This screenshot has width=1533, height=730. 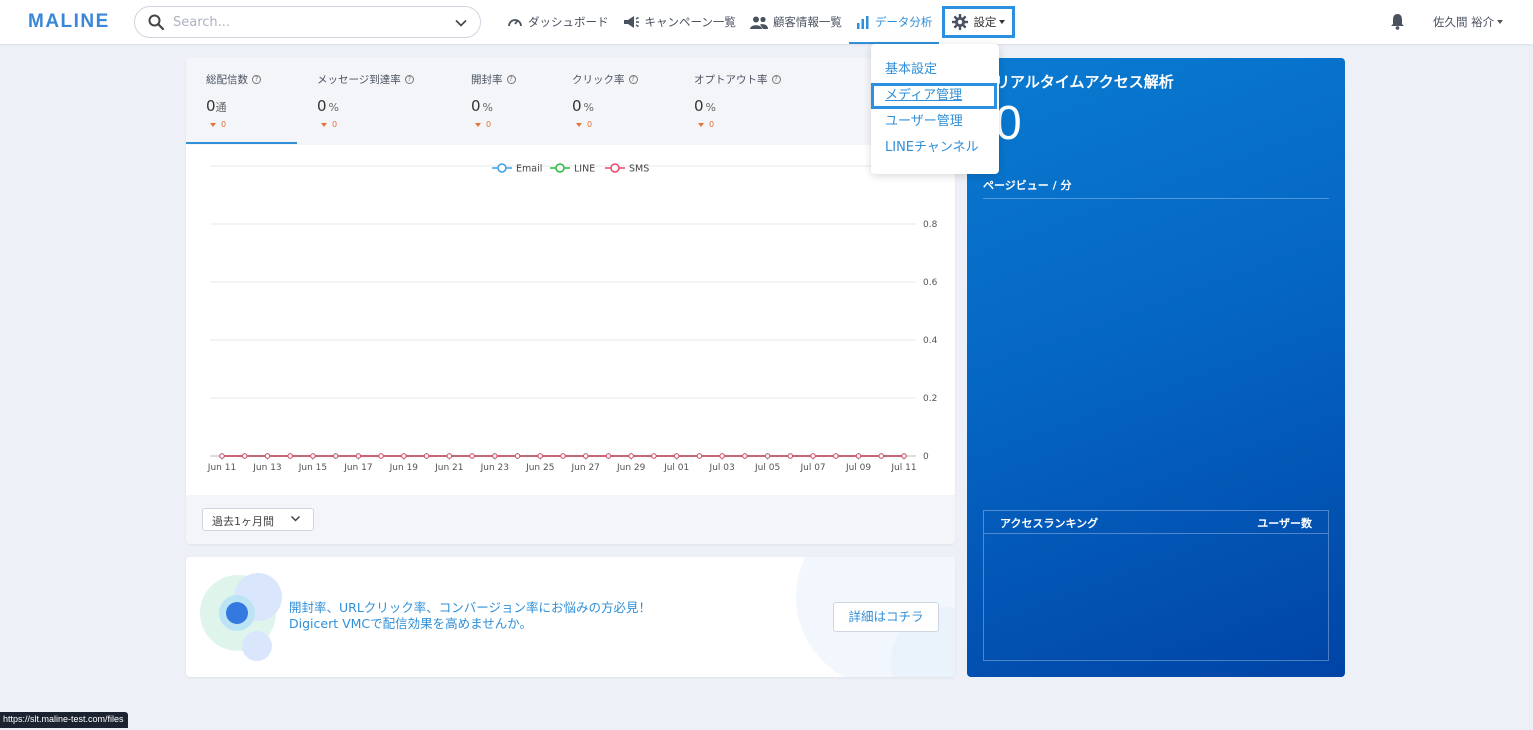 What do you see at coordinates (493, 100) in the screenshot?
I see `stat-open-rate: 開封率? 0% 0` at bounding box center [493, 100].